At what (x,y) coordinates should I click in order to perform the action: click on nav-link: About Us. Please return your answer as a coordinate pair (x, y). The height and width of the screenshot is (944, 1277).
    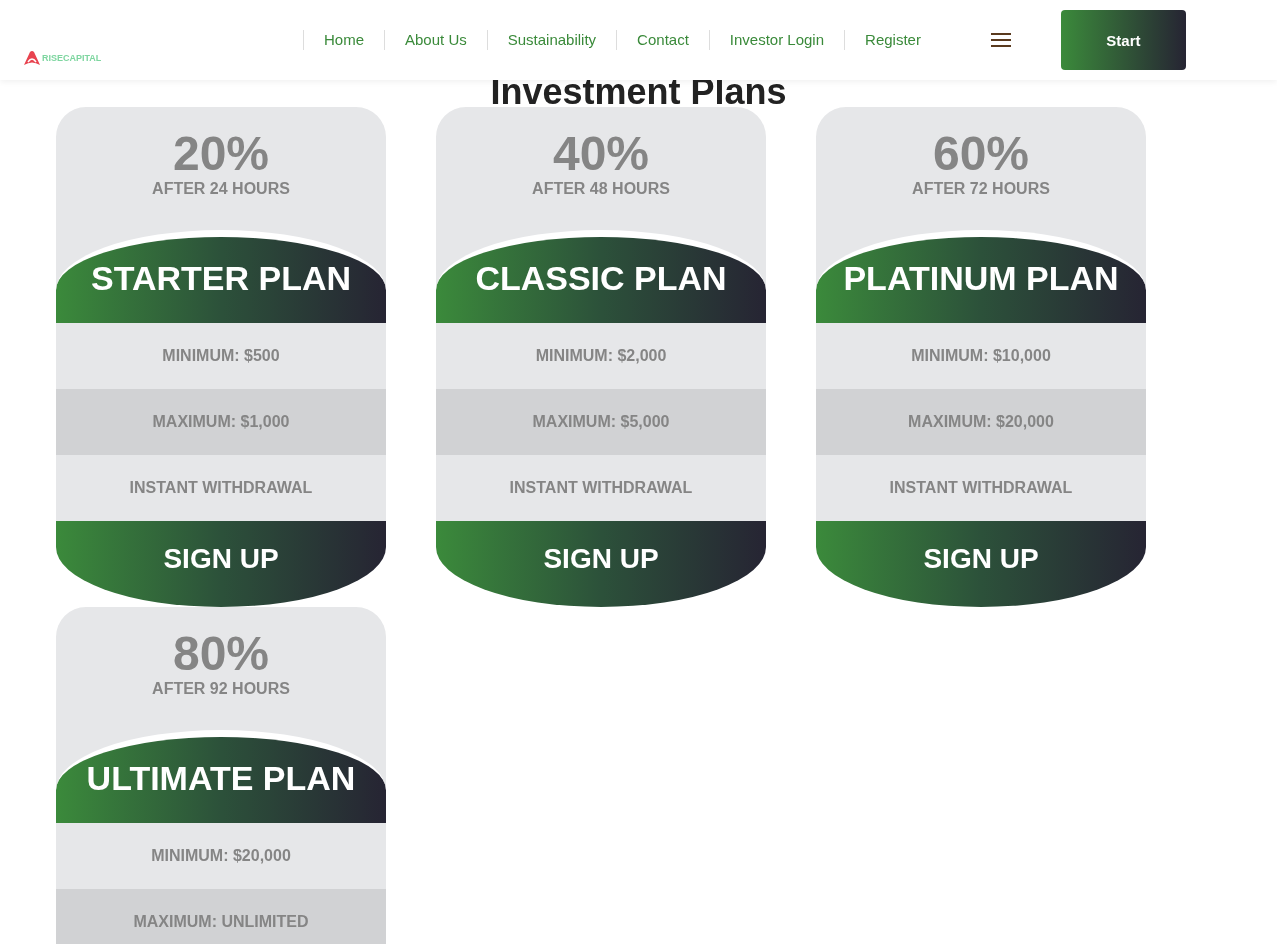
    Looking at the image, I should click on (435, 40).